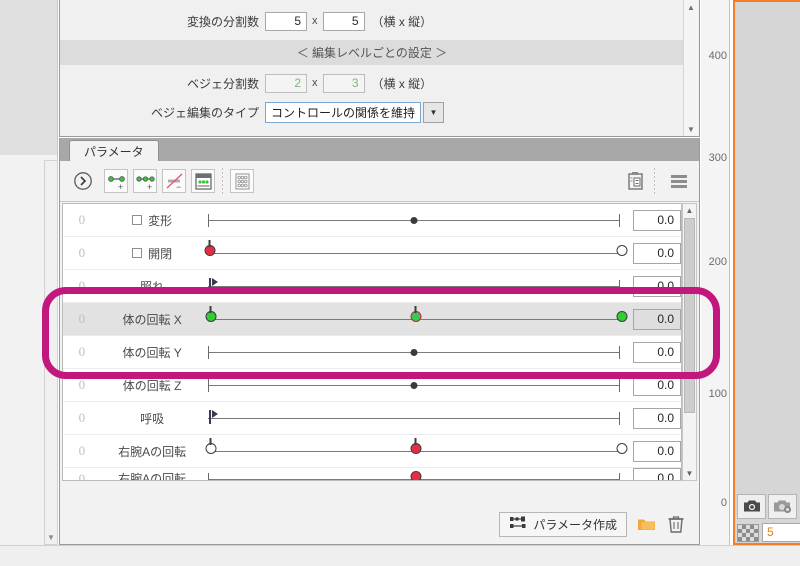 The image size is (800, 566). What do you see at coordinates (691, 129) in the screenshot?
I see `scroll-down-arrow-icon-2: ▼` at bounding box center [691, 129].